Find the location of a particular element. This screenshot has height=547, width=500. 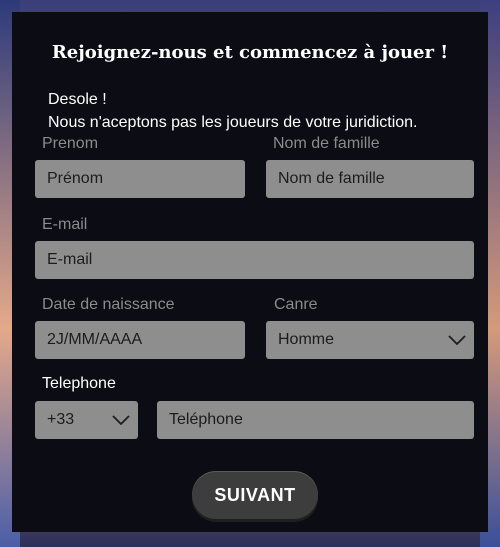

birthdate-label: Date de naissance is located at coordinates (108, 304).